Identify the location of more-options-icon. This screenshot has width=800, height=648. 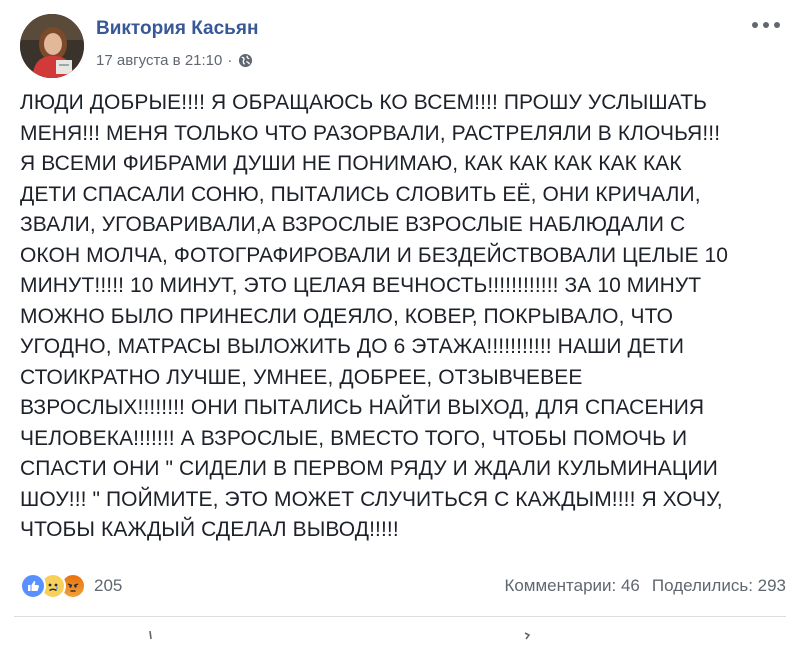
(766, 25).